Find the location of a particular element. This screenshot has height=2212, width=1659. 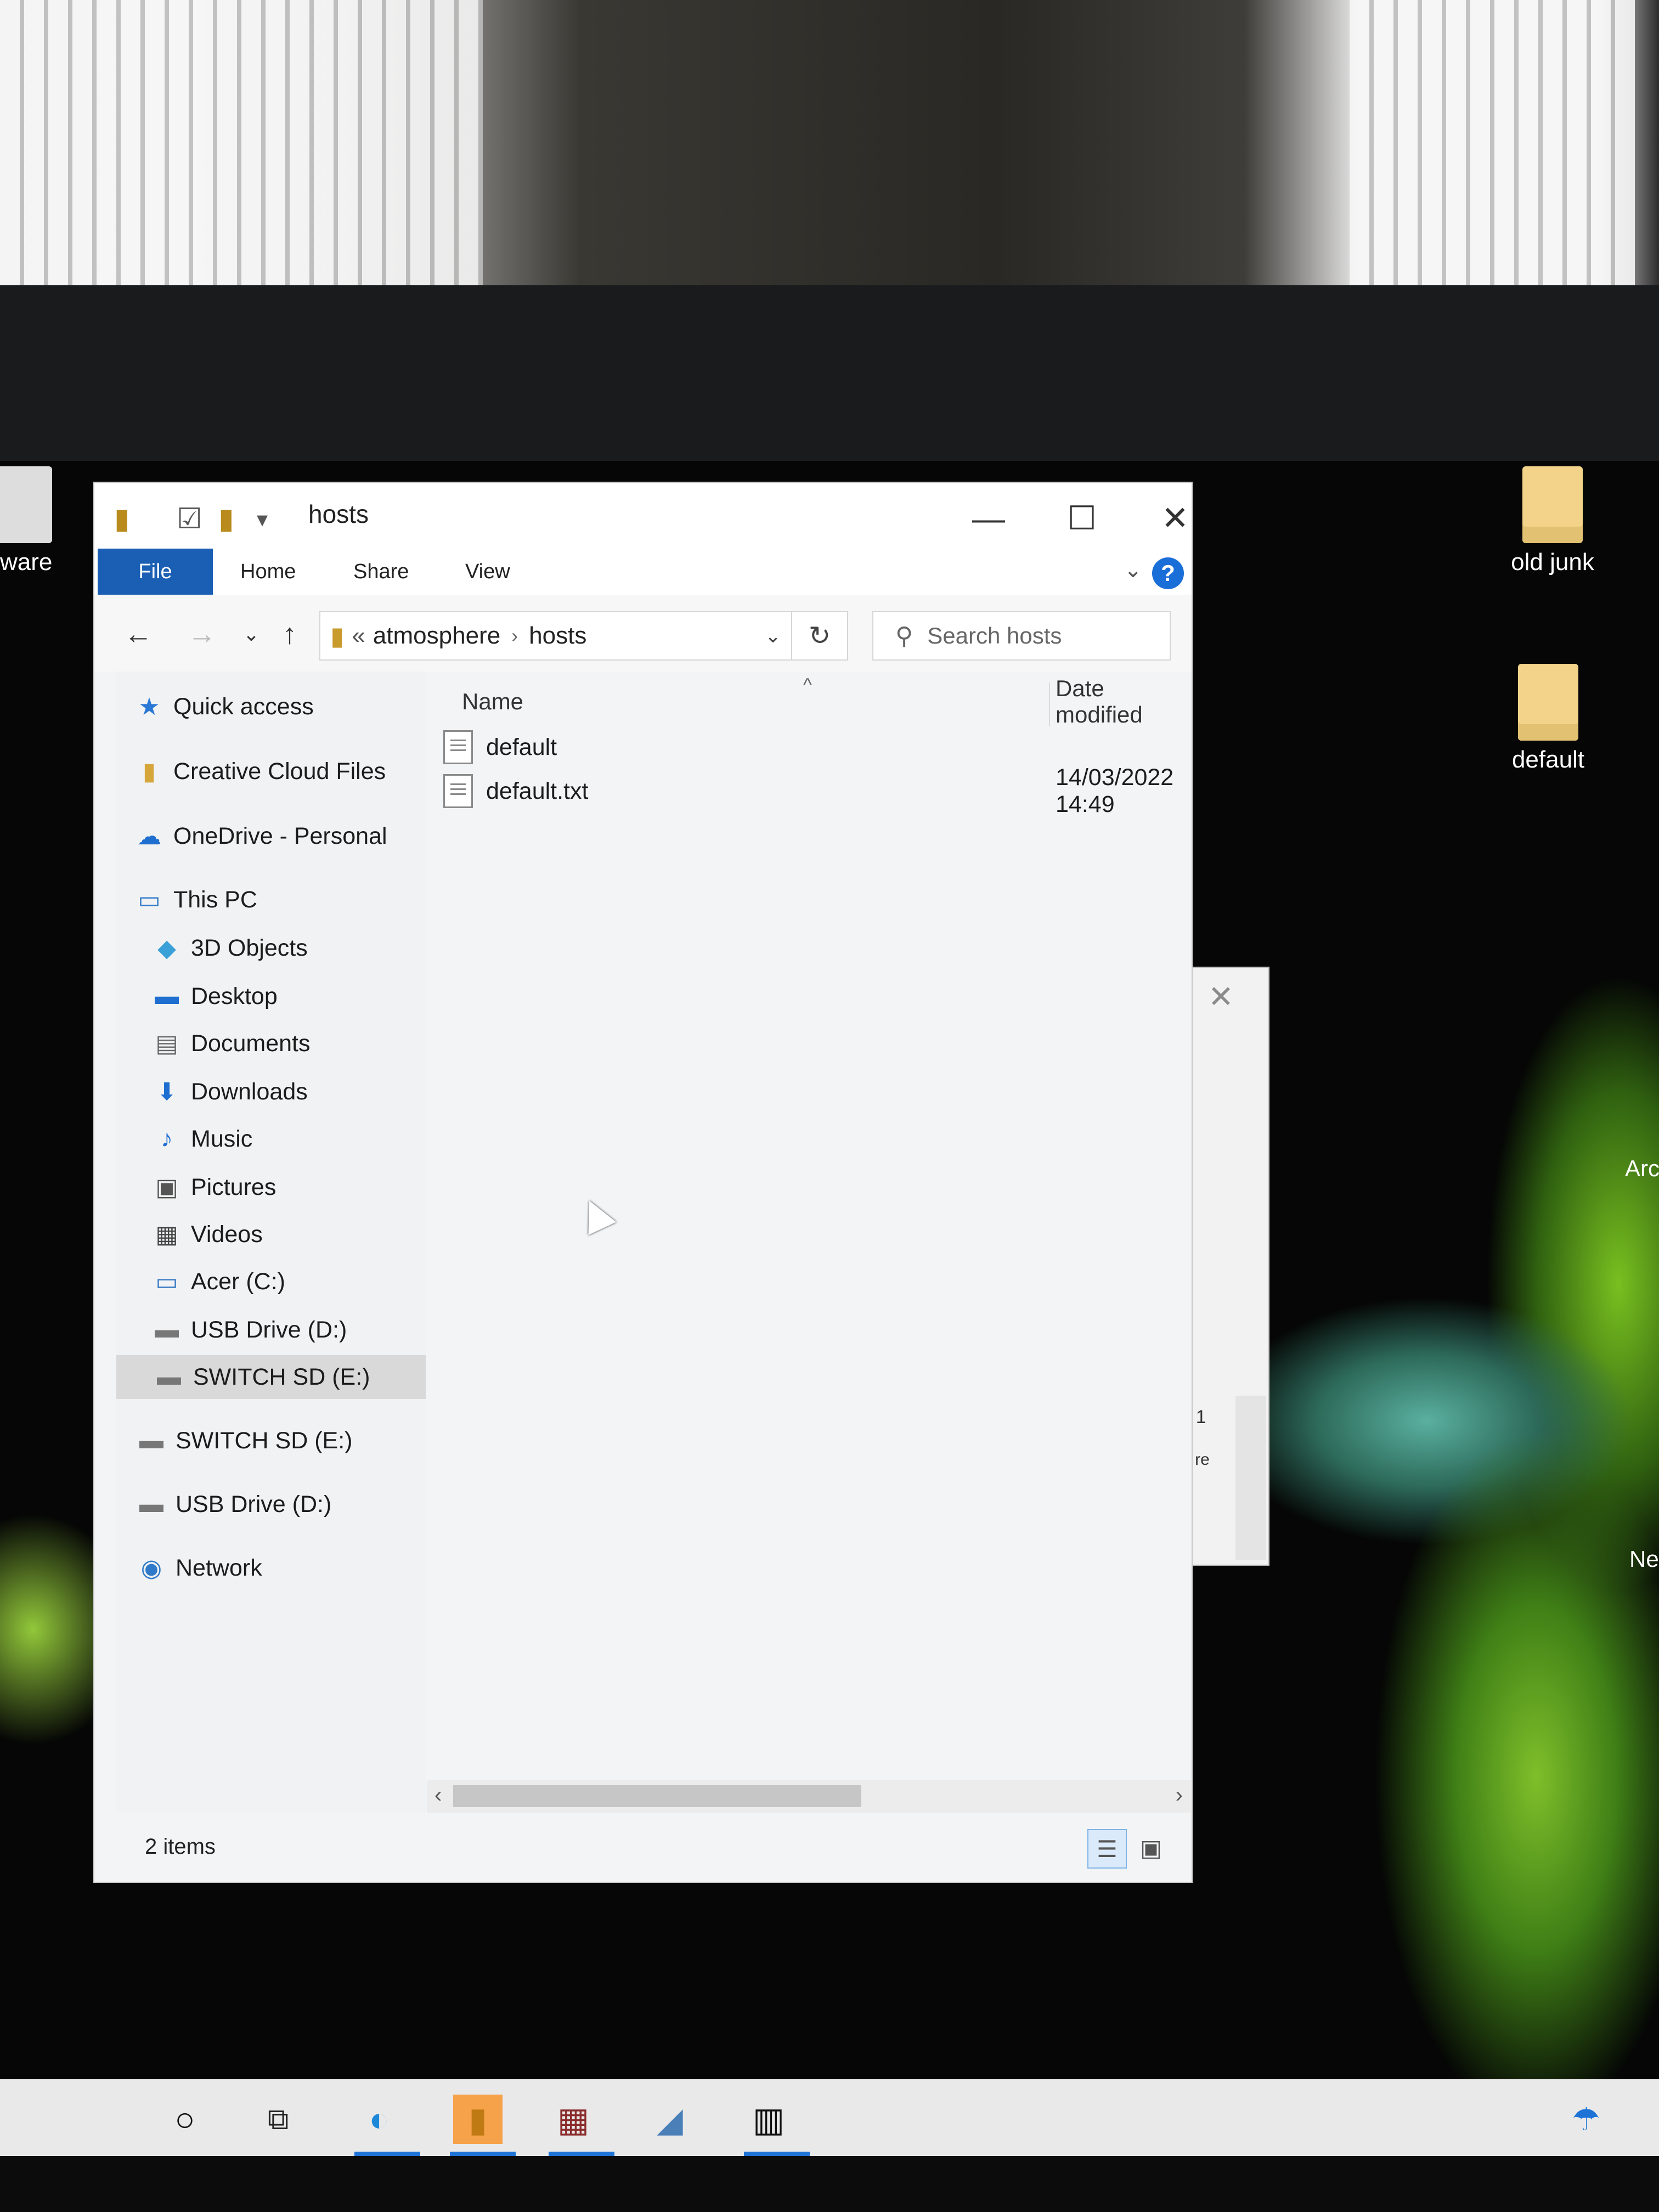

scroll-left-icon: ‹ is located at coordinates (438, 1795).